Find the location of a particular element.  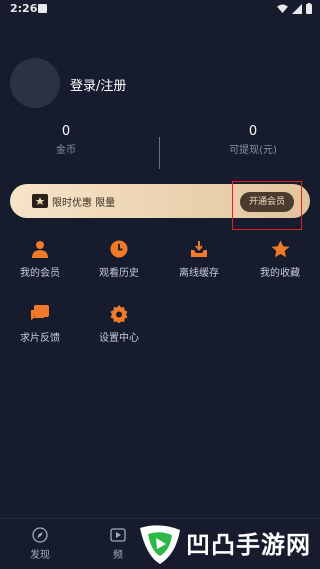

coins-value: 0 is located at coordinates (66, 131).